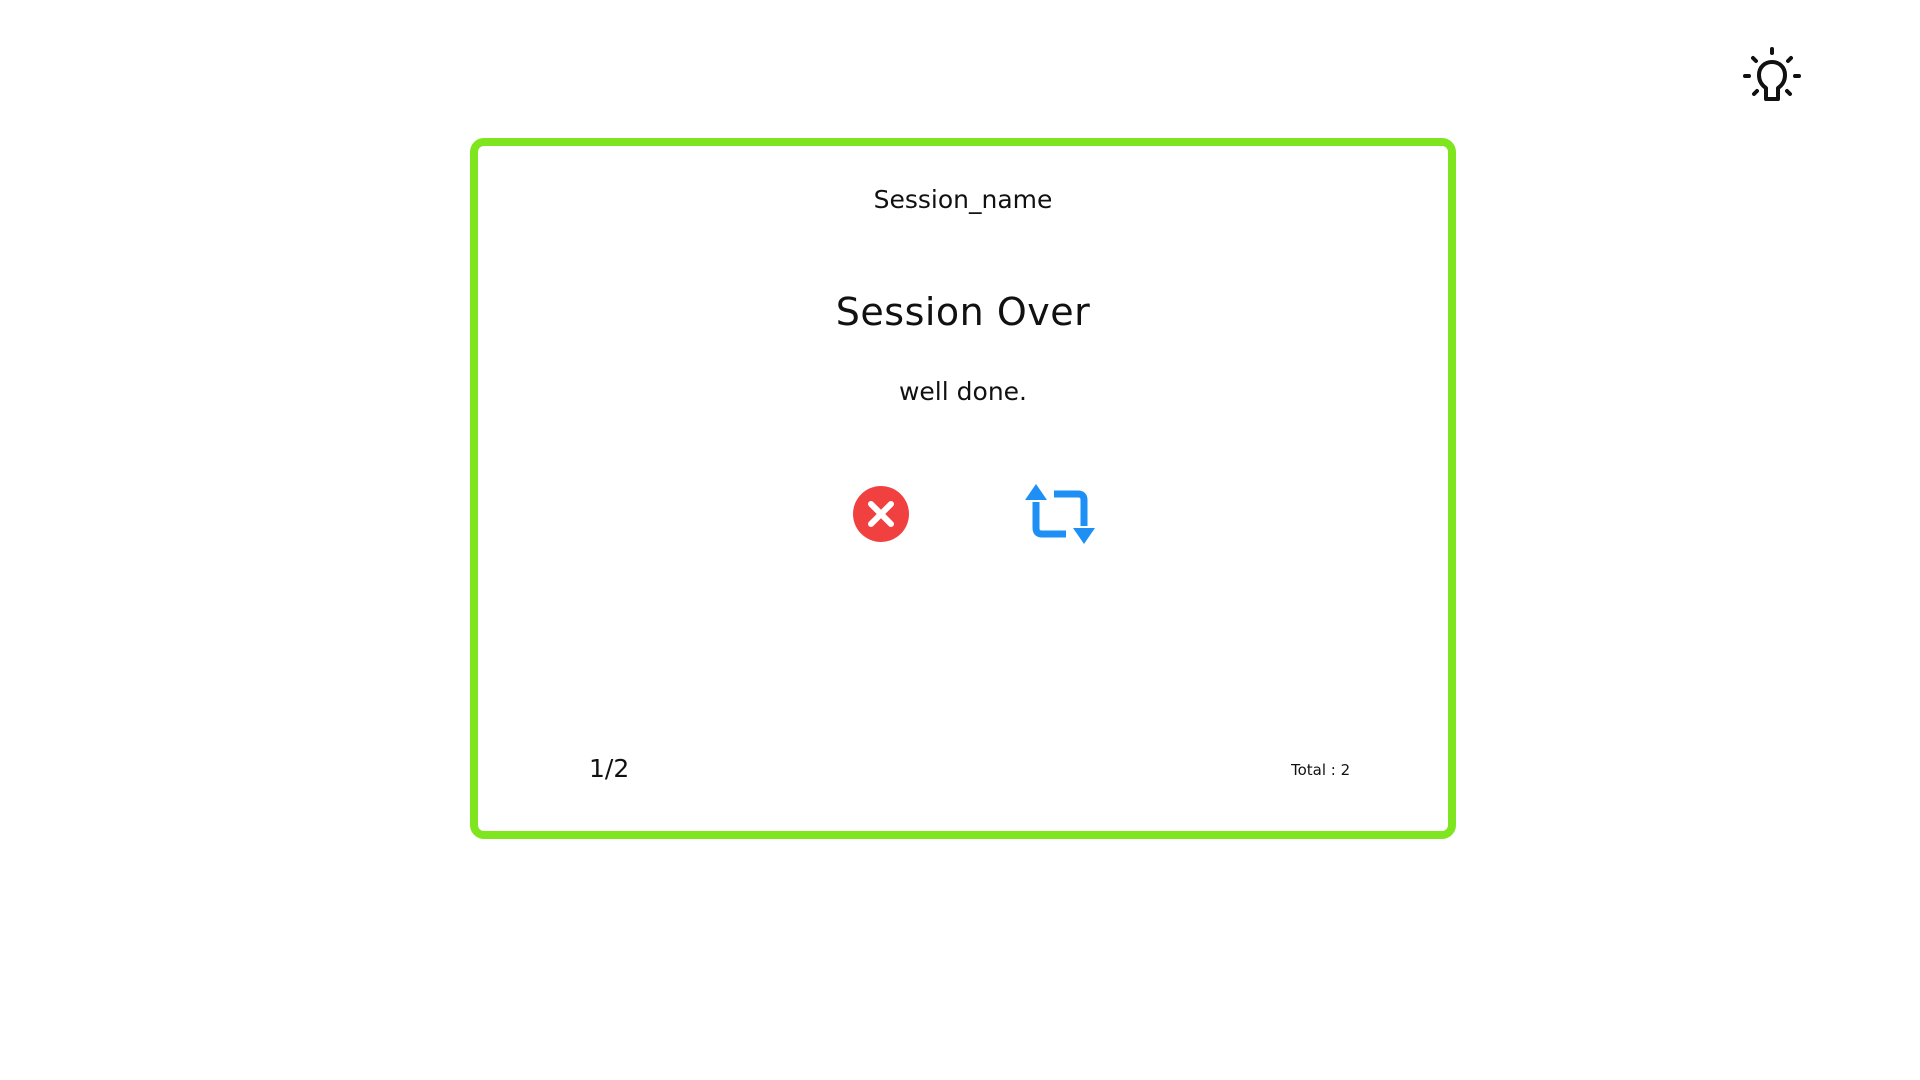 The height and width of the screenshot is (1080, 1920). Describe the element at coordinates (962, 391) in the screenshot. I see `completion-message: well done.` at that location.